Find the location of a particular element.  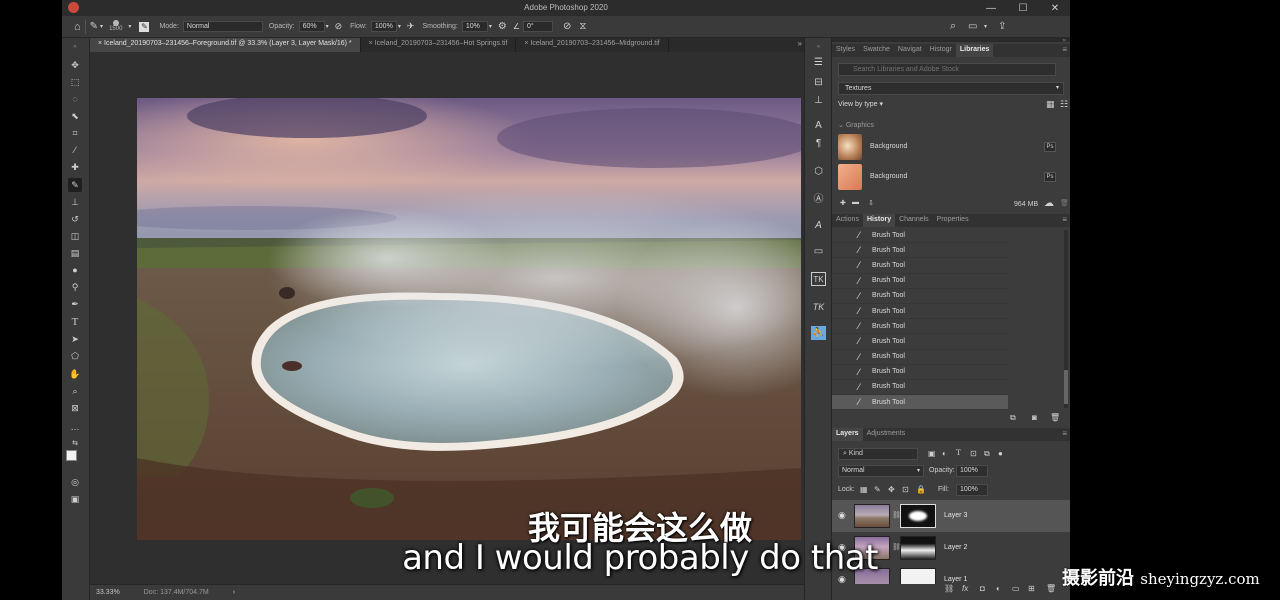

camera-icon: ◙ is located at coordinates (1034, 417).